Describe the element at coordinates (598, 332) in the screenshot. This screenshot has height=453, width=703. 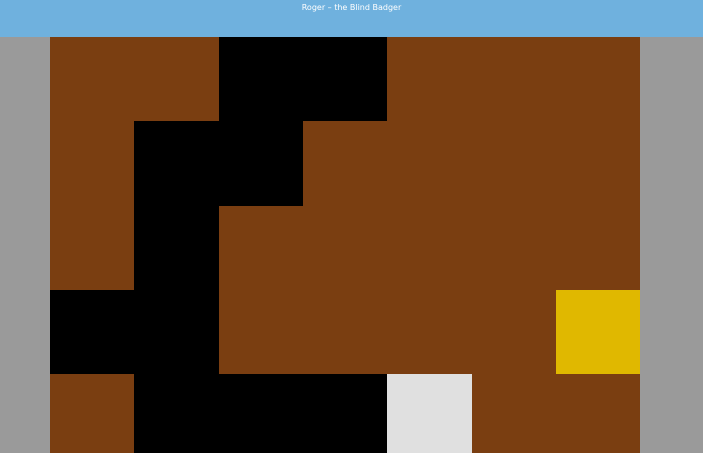
I see `honey-tile` at that location.